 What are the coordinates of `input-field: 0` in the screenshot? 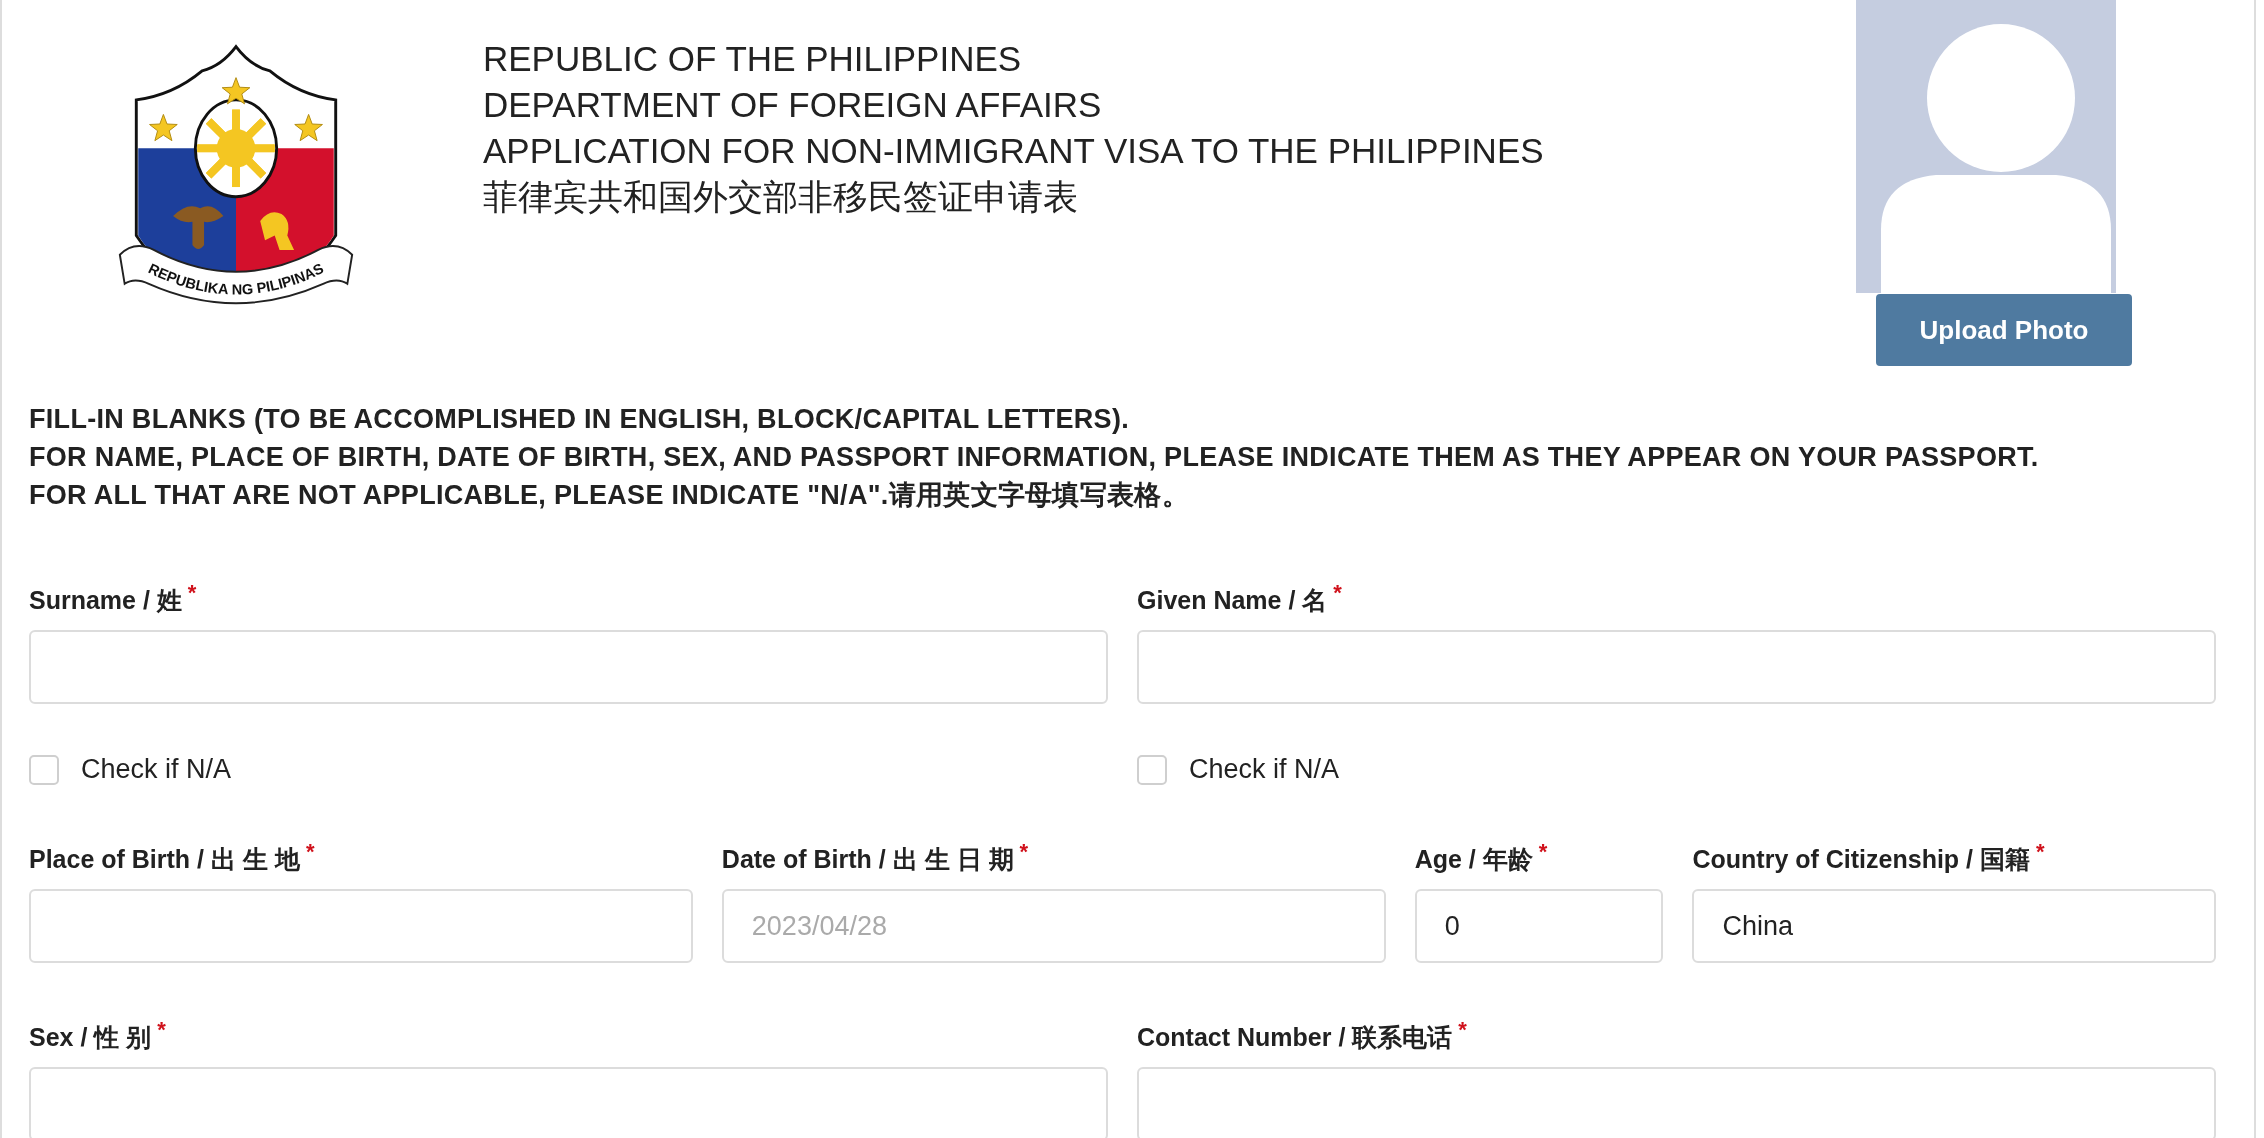 It's located at (1539, 926).